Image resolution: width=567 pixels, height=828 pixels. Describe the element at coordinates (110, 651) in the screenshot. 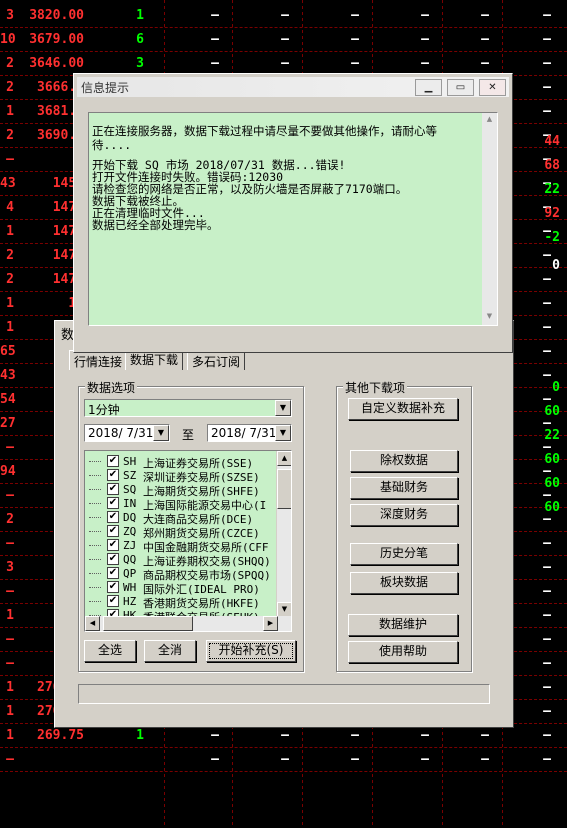

I see `select-all-button: 全选` at that location.